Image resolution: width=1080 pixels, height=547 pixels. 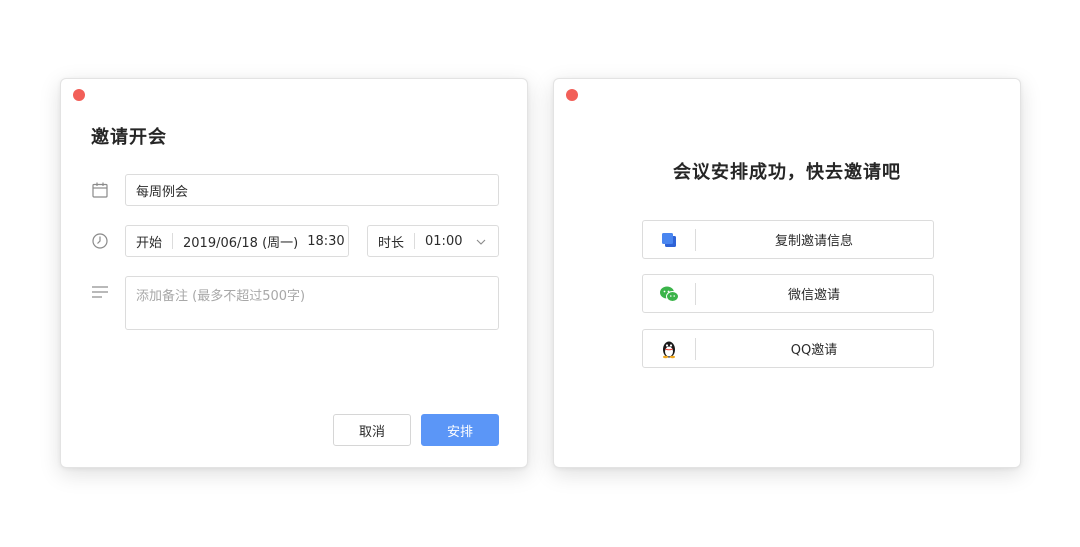 I want to click on copy-invite-label: 复制邀请信息, so click(x=813, y=241).